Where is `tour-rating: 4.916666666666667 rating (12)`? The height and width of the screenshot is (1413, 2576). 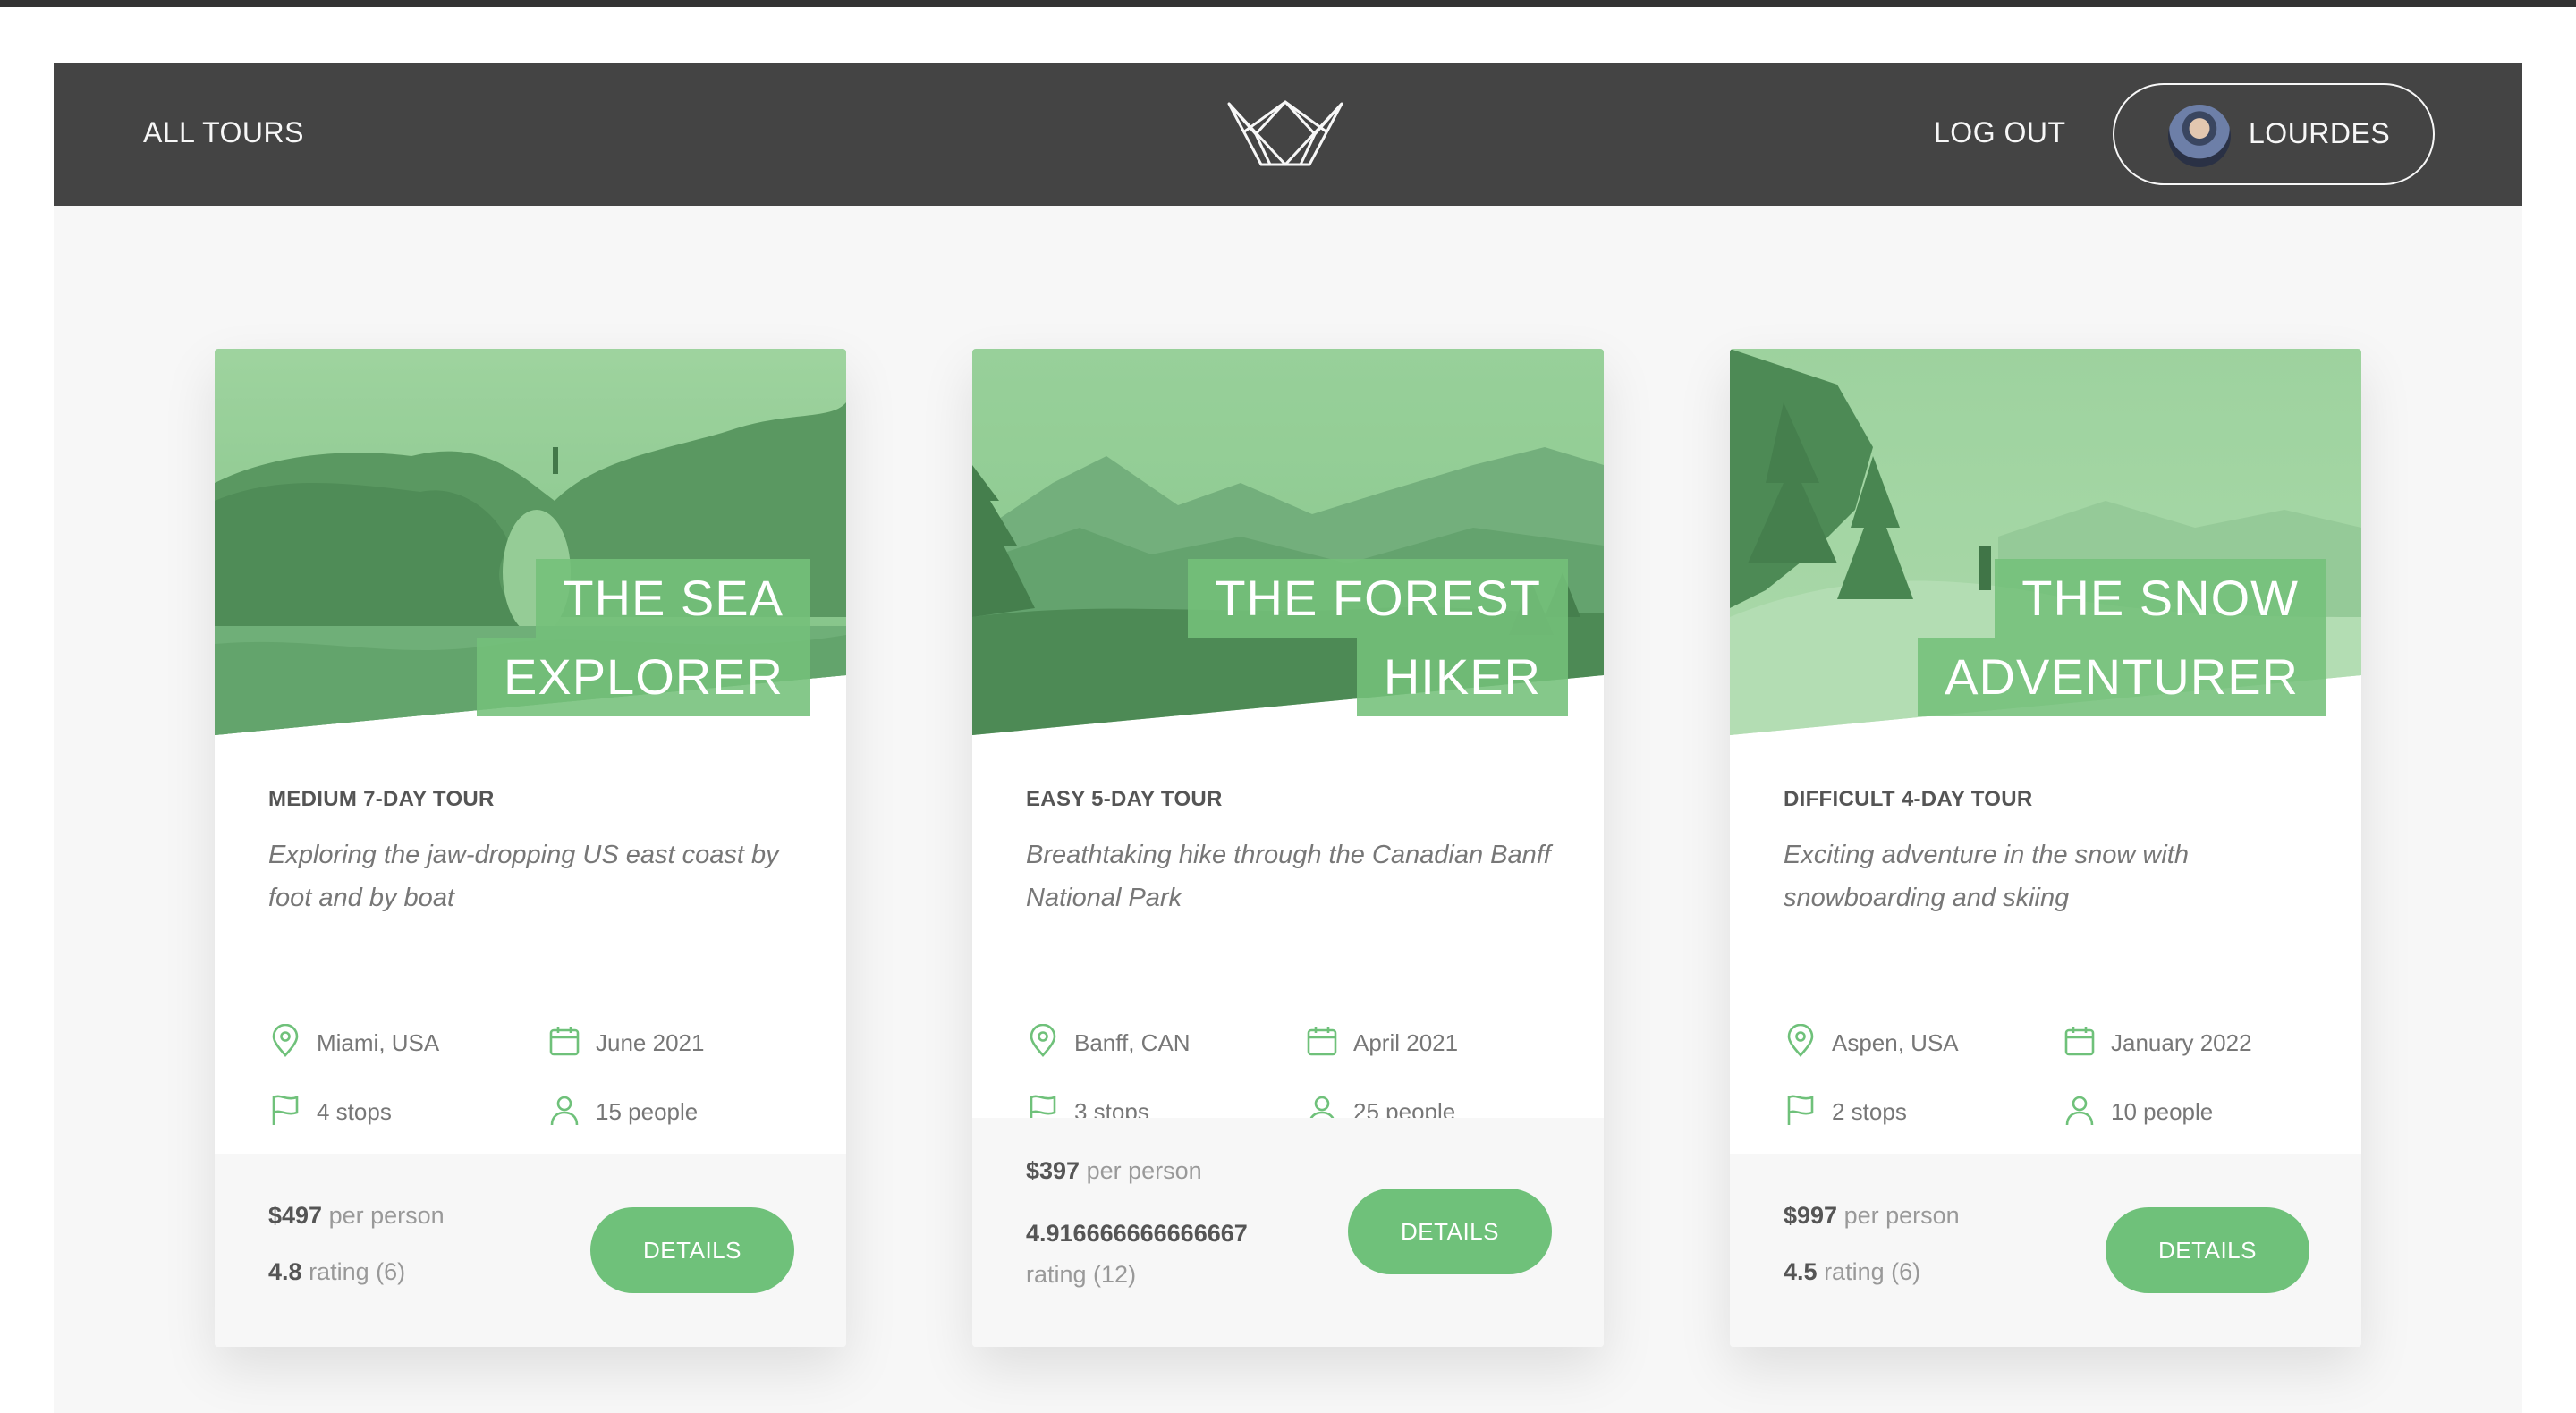 tour-rating: 4.916666666666667 rating (12) is located at coordinates (1137, 1254).